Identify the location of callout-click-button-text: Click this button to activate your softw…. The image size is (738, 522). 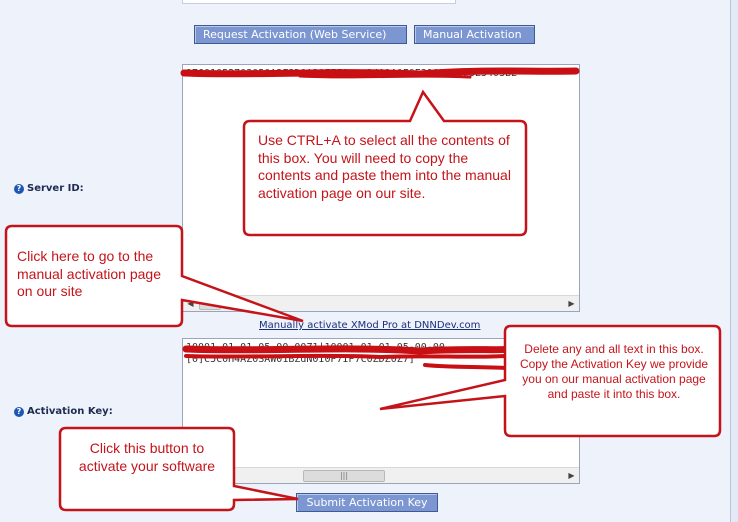
(147, 457).